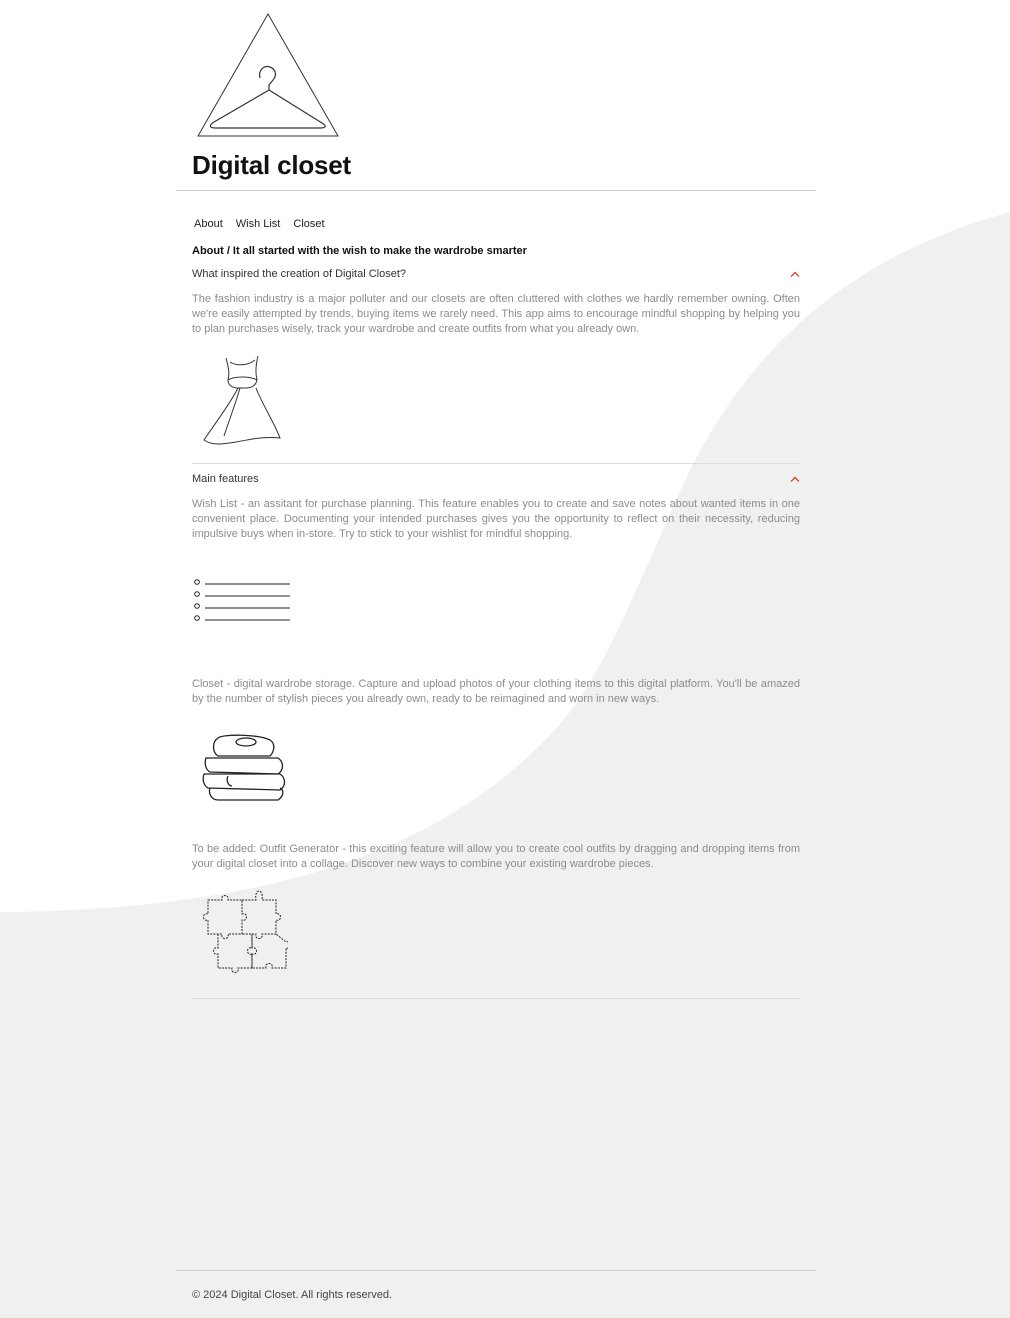 The height and width of the screenshot is (1318, 1010). What do you see at coordinates (308, 224) in the screenshot?
I see `nav-link-closet: Closet` at bounding box center [308, 224].